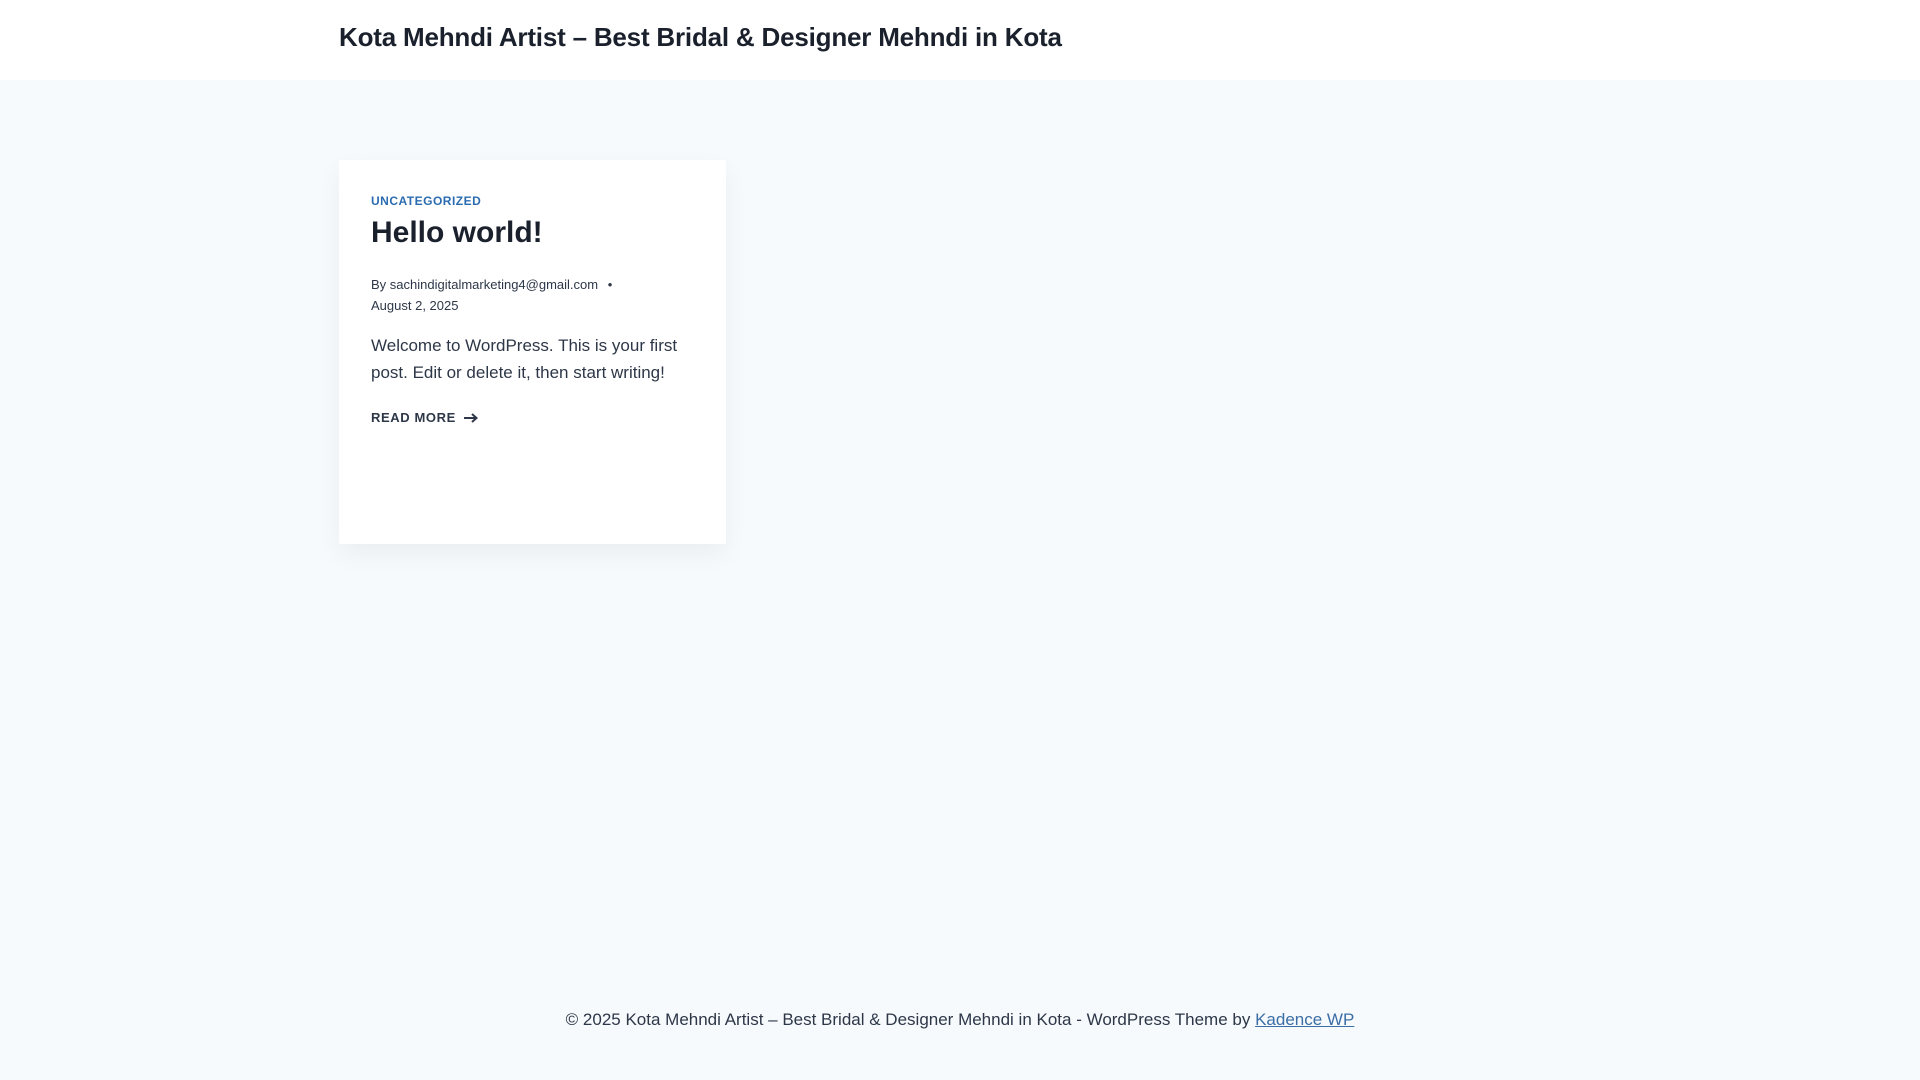  Describe the element at coordinates (413, 417) in the screenshot. I see `read-more-label: READ MORE` at that location.